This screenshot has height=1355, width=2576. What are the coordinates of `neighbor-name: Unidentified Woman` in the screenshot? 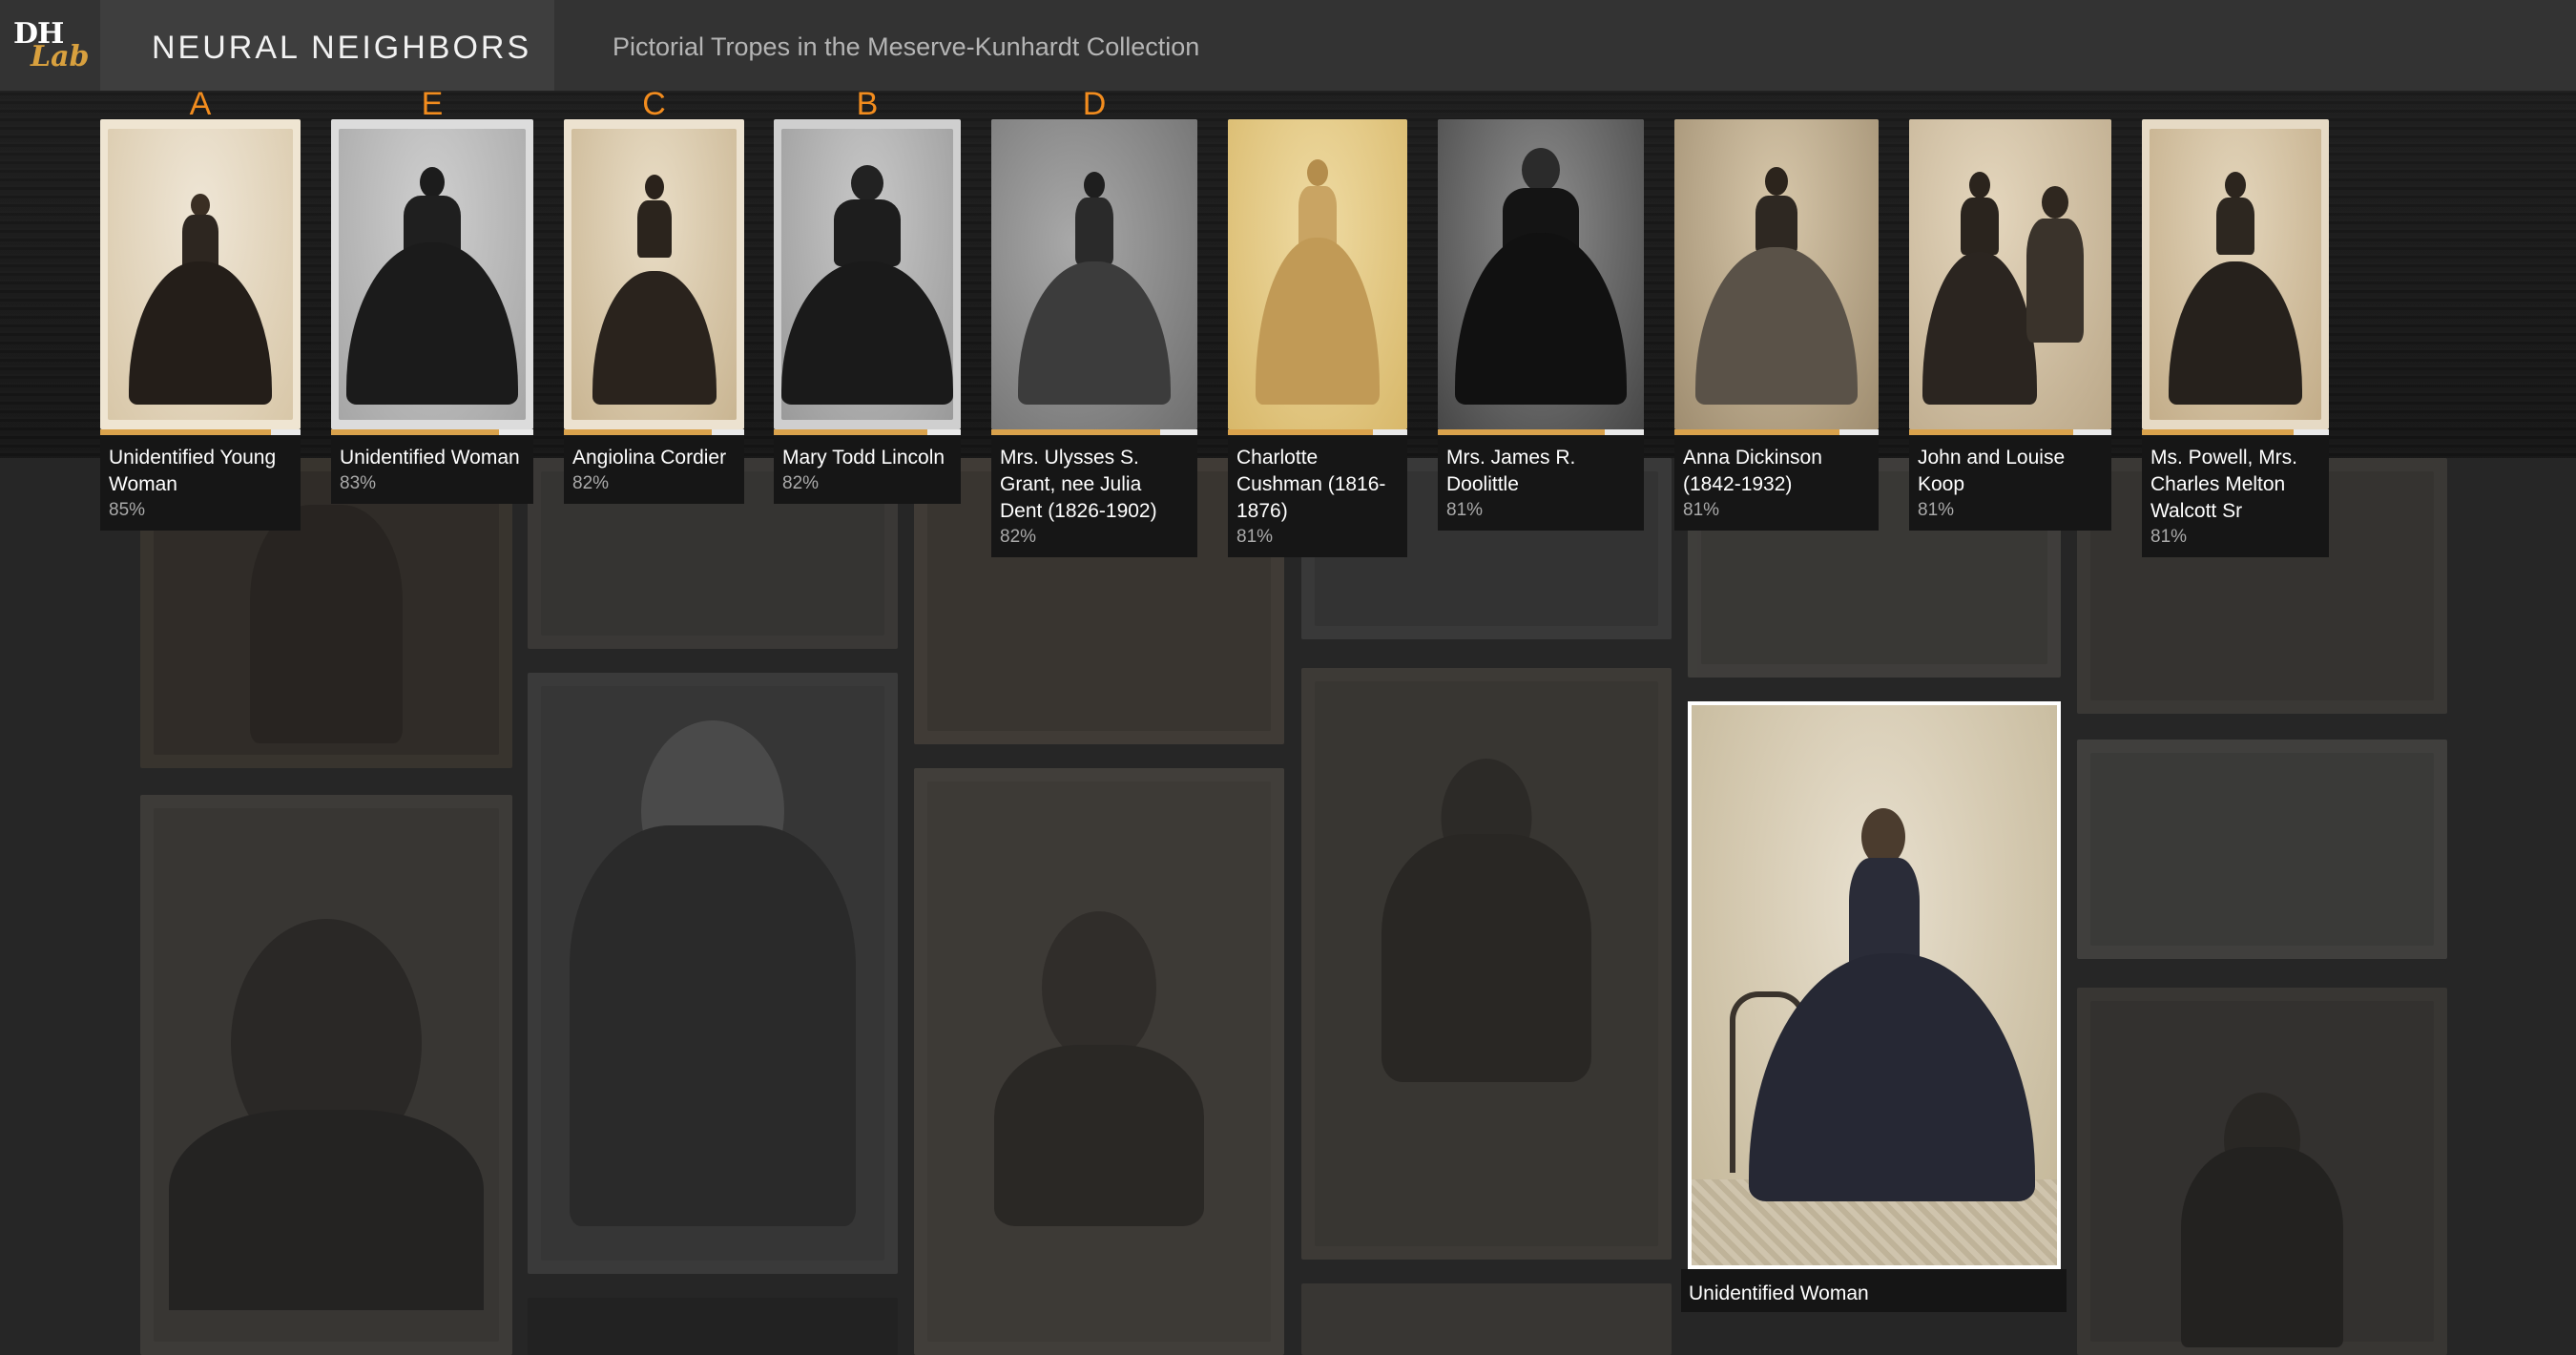 It's located at (430, 458).